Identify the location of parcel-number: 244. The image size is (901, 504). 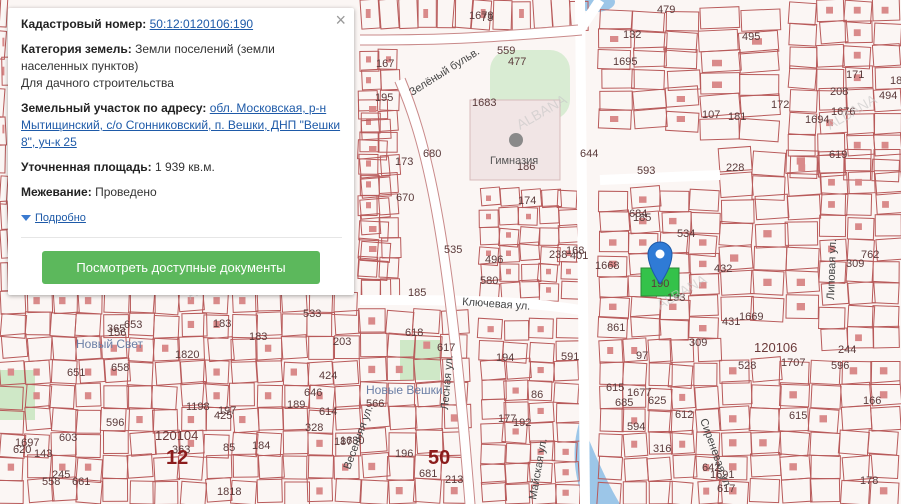
(847, 350).